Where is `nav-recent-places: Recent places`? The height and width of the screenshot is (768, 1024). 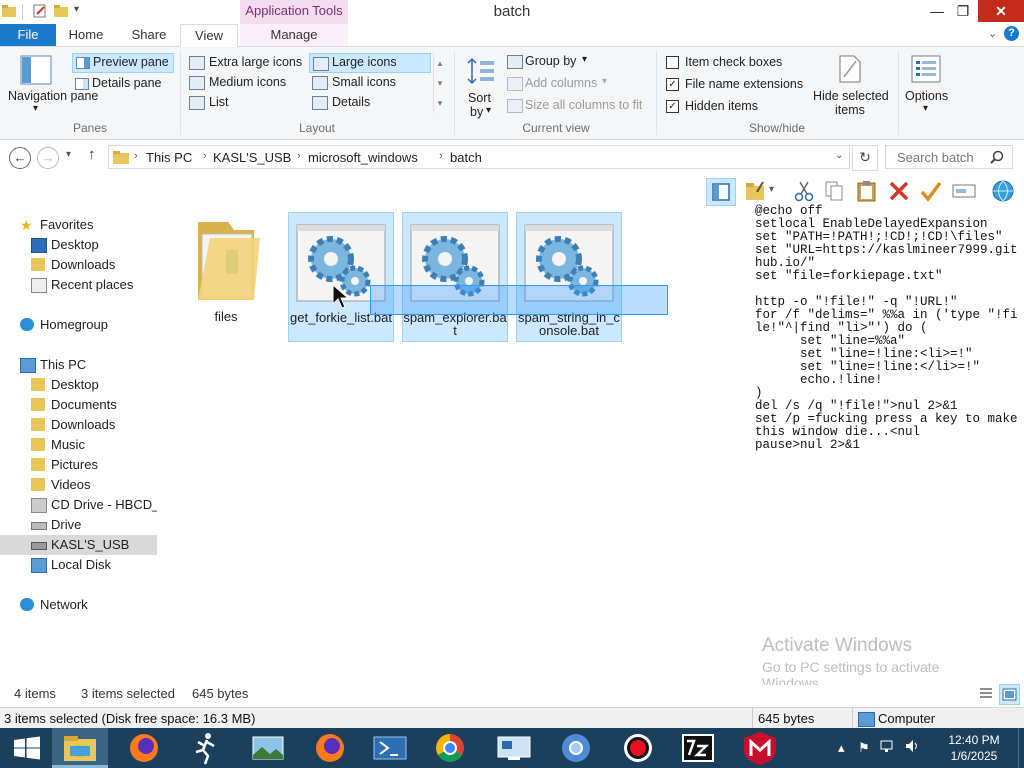 nav-recent-places: Recent places is located at coordinates (78, 285).